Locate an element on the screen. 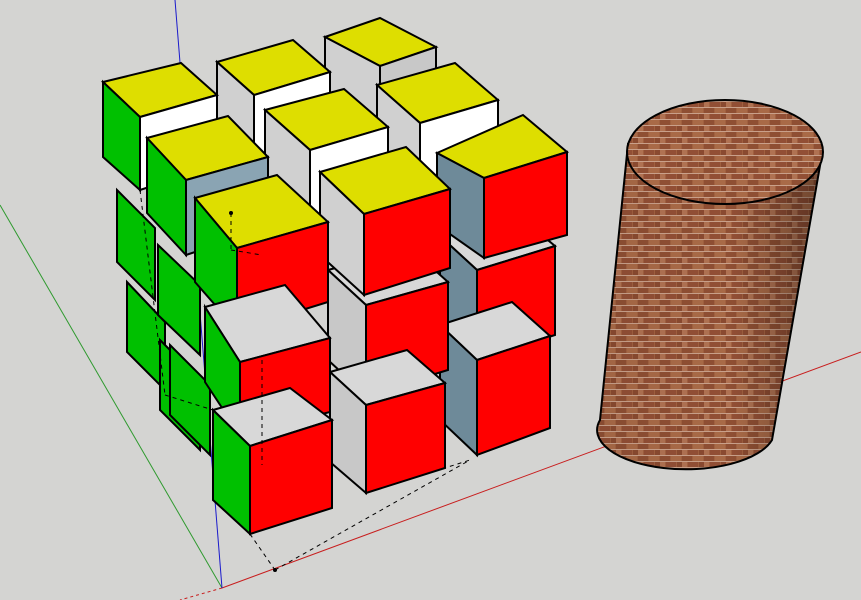  cubelet-bottom-front-left is located at coordinates (273, 461).